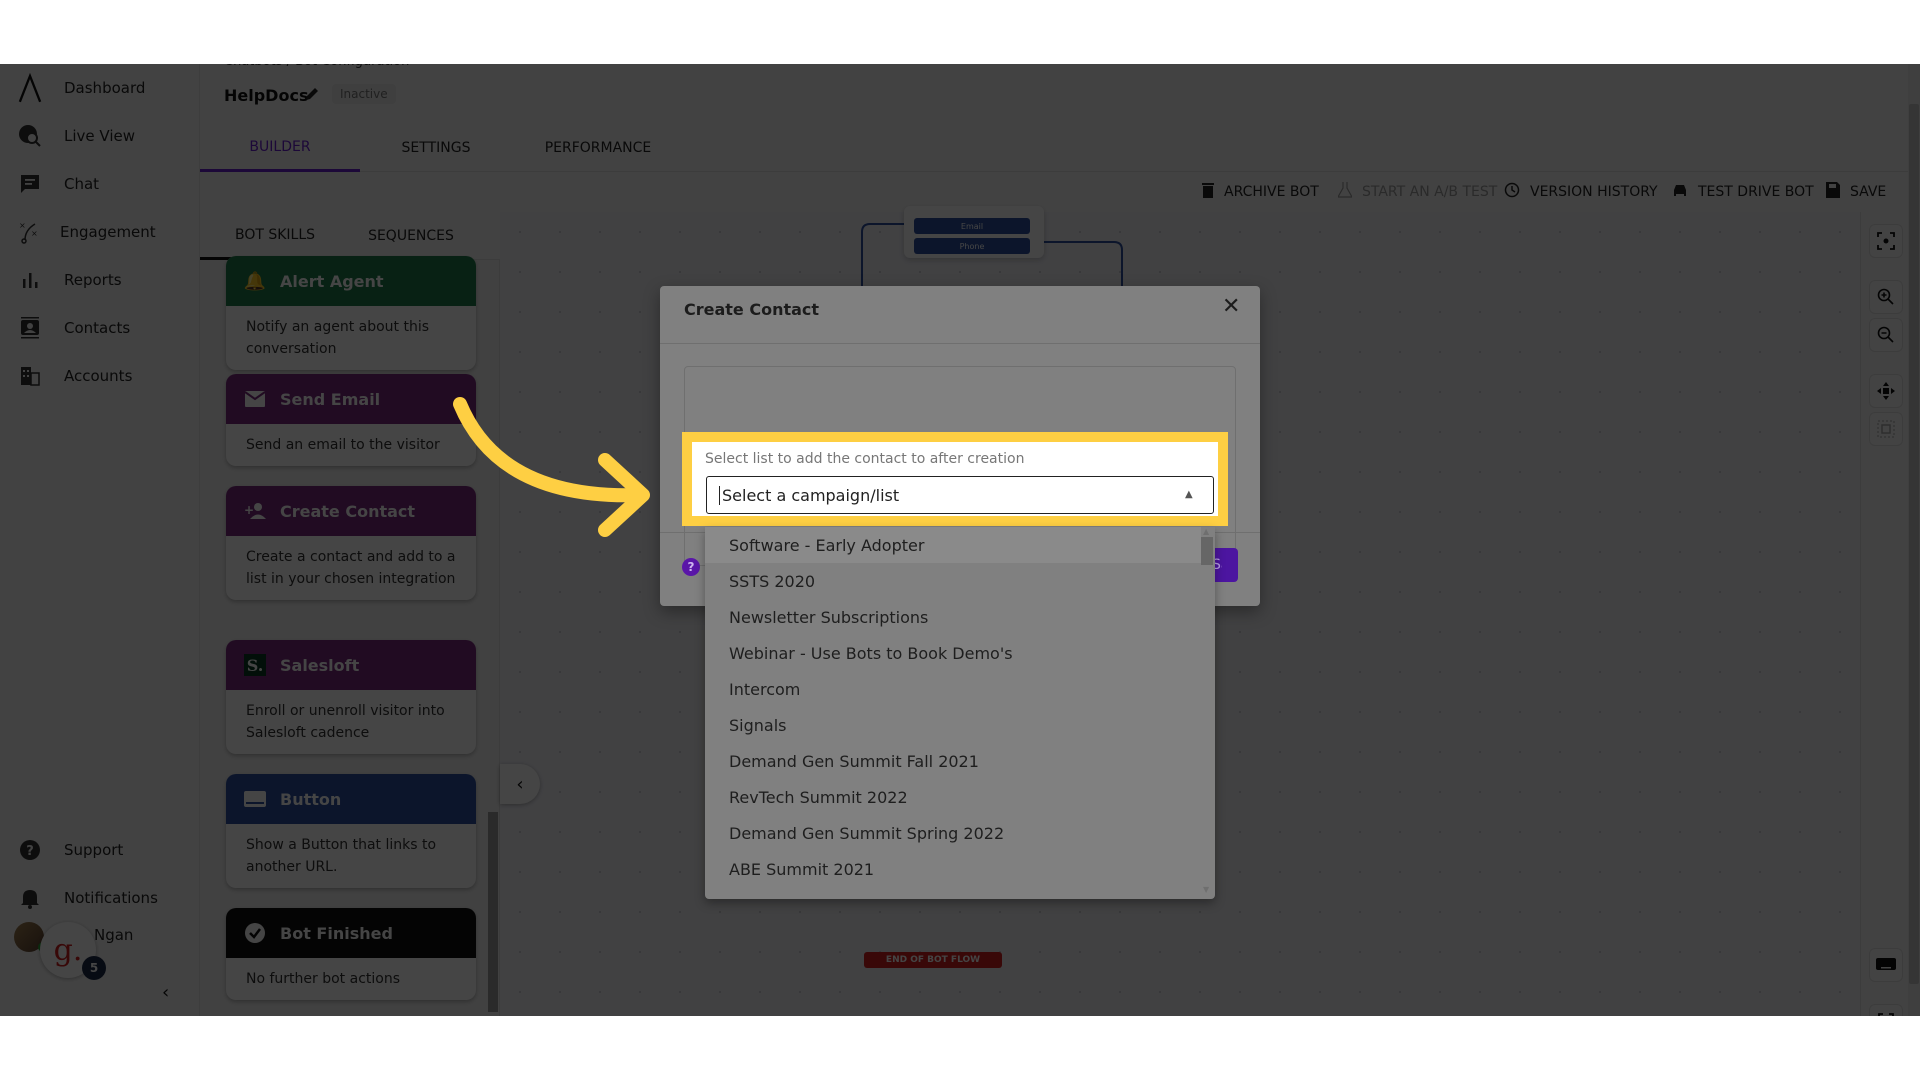 The width and height of the screenshot is (1920, 1080). What do you see at coordinates (953, 689) in the screenshot?
I see `dropdown-option: Intercom` at bounding box center [953, 689].